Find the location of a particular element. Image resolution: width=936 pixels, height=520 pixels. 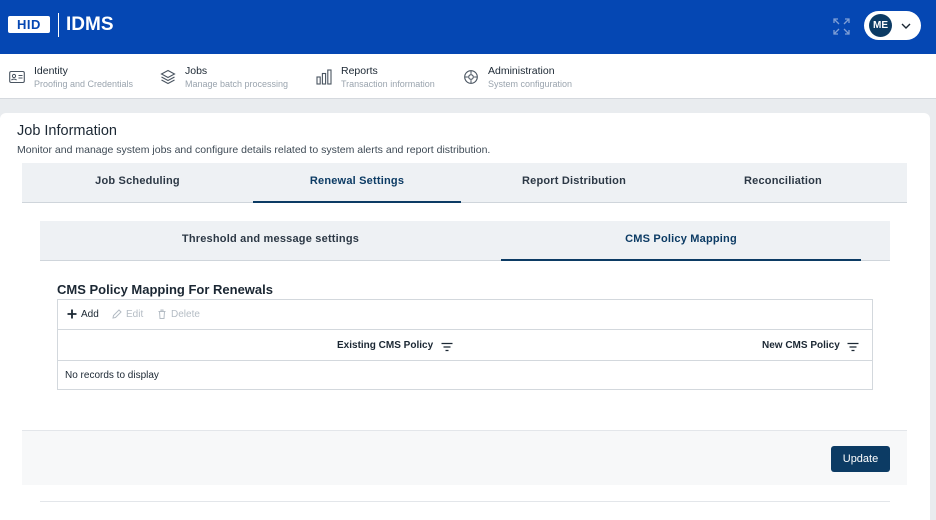

nav-title: Administration is located at coordinates (521, 71).